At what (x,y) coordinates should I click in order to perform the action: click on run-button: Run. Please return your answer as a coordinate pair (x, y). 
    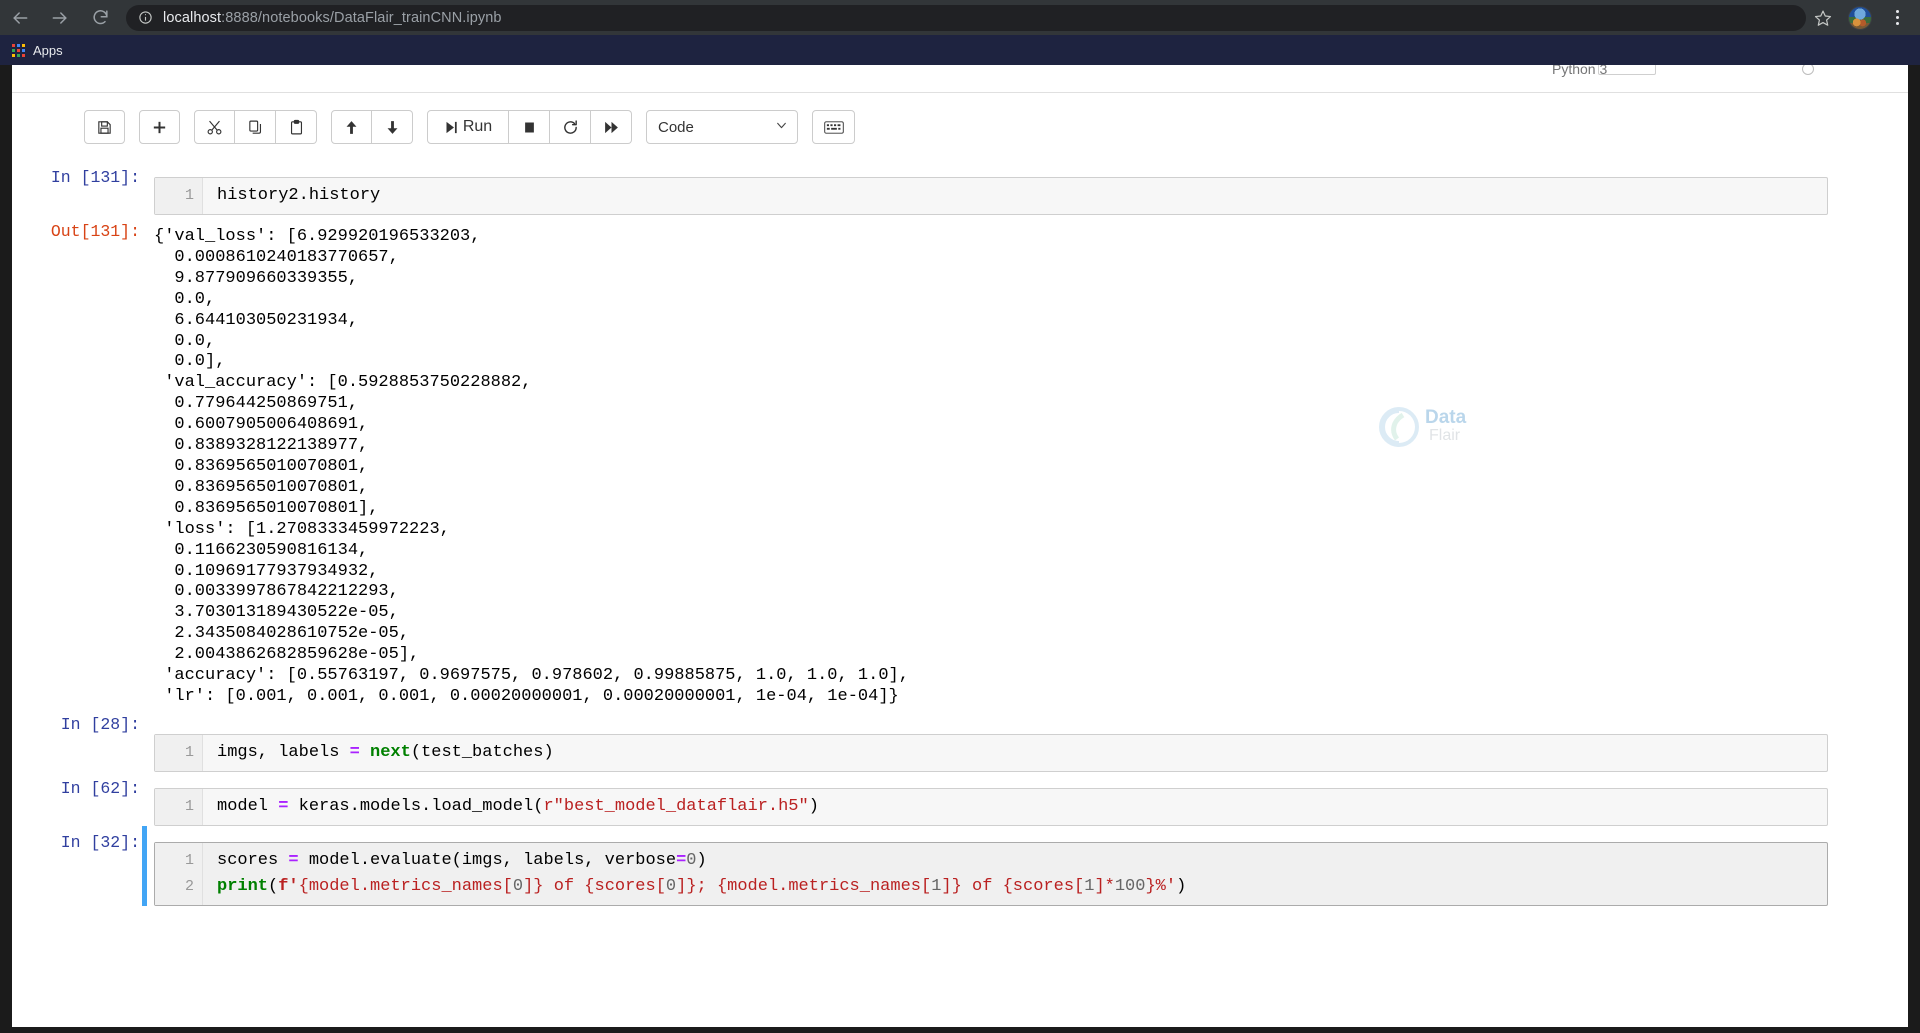
    Looking at the image, I should click on (468, 127).